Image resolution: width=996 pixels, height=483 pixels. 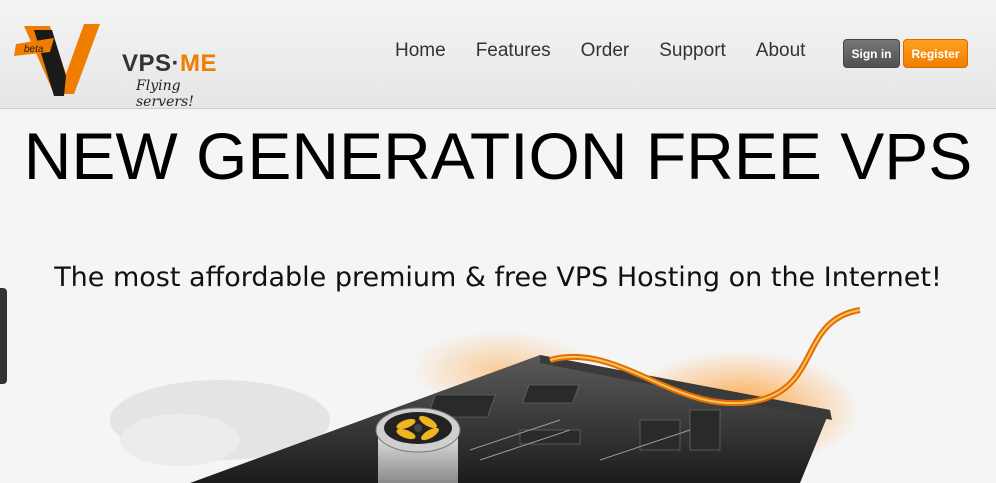 I want to click on brand-name: VPS·ME, so click(x=170, y=63).